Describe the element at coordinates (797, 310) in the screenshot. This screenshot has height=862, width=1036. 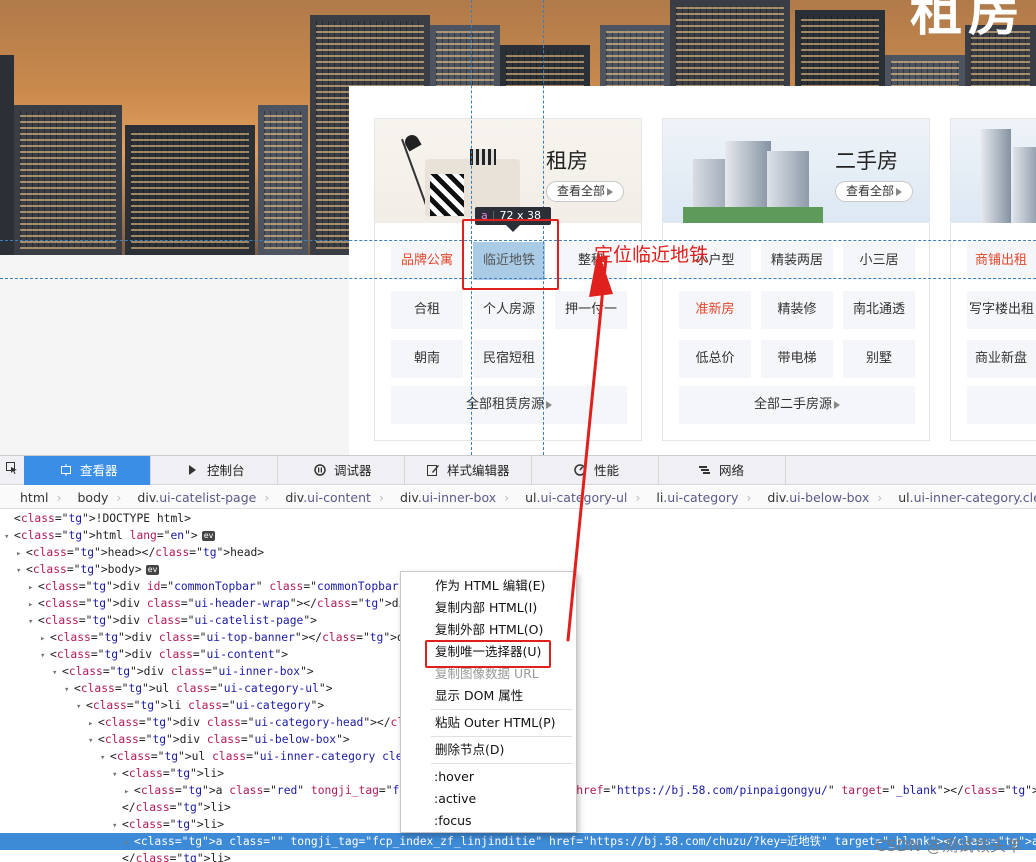
I see `tag-link: 精装修` at that location.